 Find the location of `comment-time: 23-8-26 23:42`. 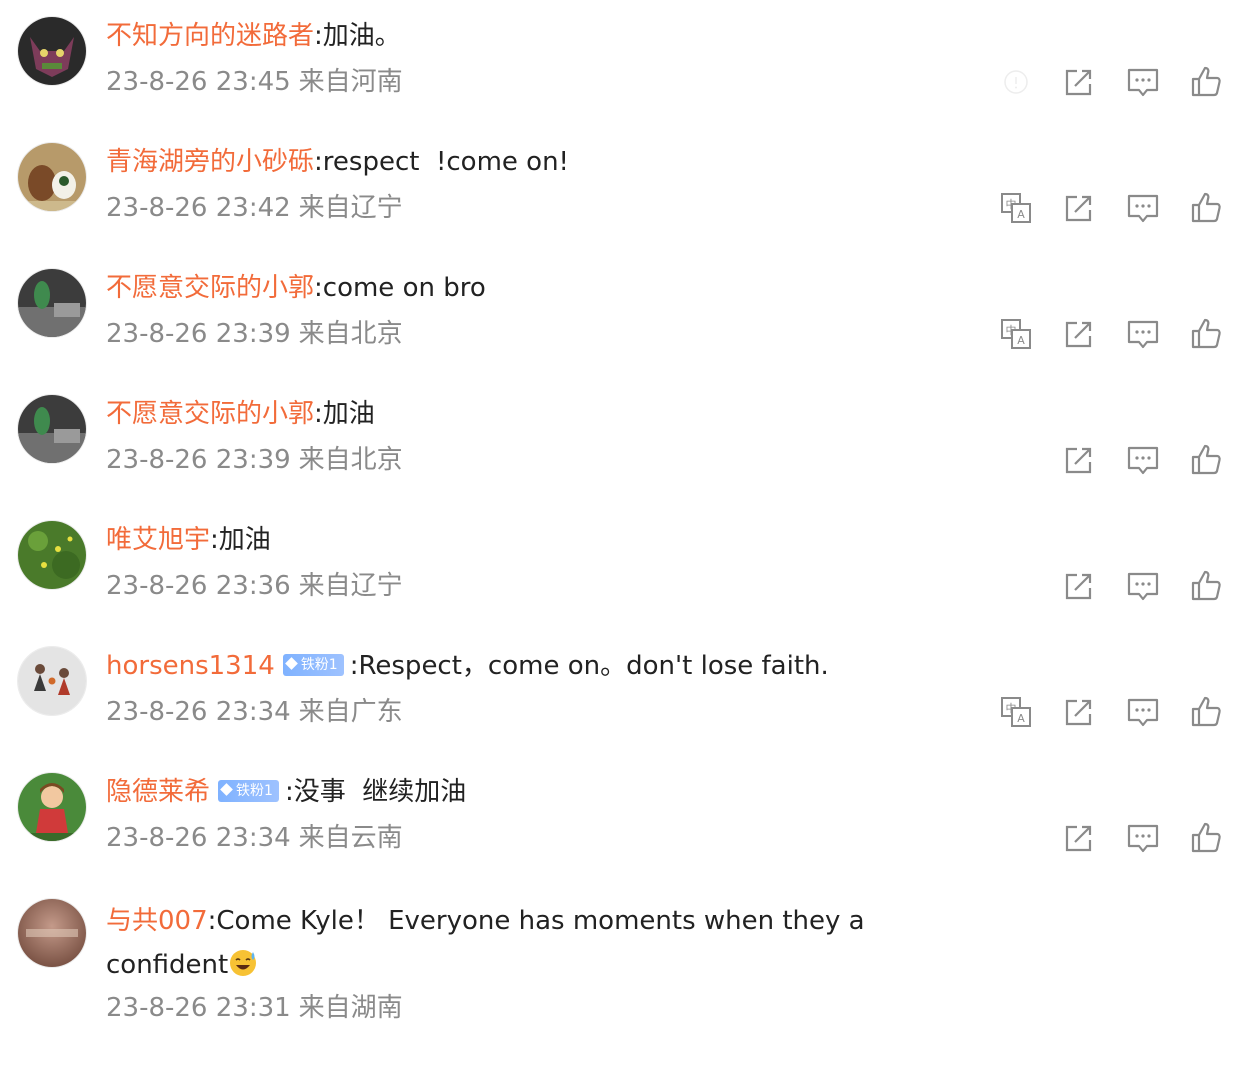

comment-time: 23-8-26 23:42 is located at coordinates (198, 208).